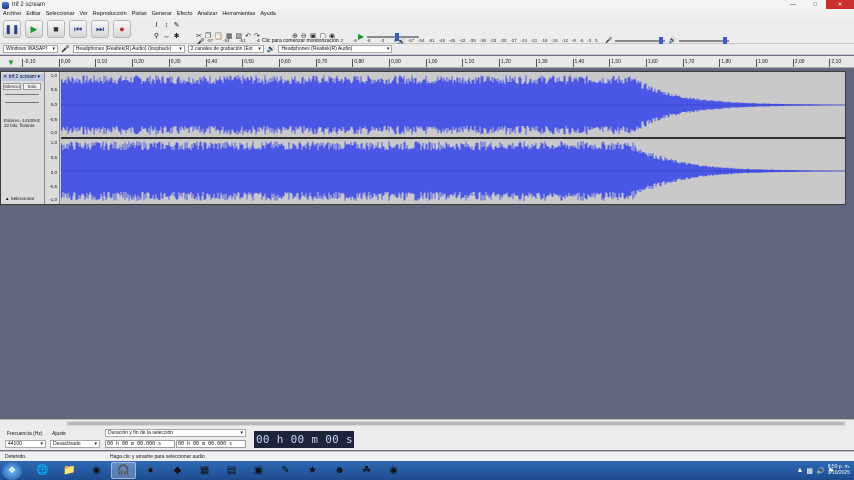 This screenshot has width=854, height=480. What do you see at coordinates (238, 14) in the screenshot?
I see `menu-herramientas: Herramientas` at bounding box center [238, 14].